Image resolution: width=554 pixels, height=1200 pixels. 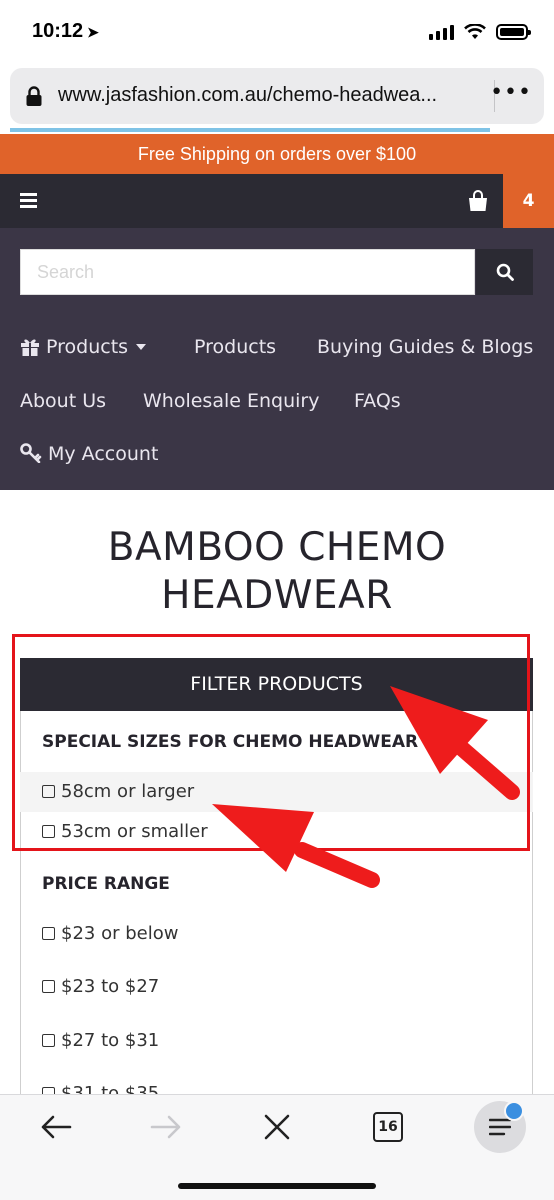 What do you see at coordinates (56, 1127) in the screenshot?
I see `back-arrow-icon` at bounding box center [56, 1127].